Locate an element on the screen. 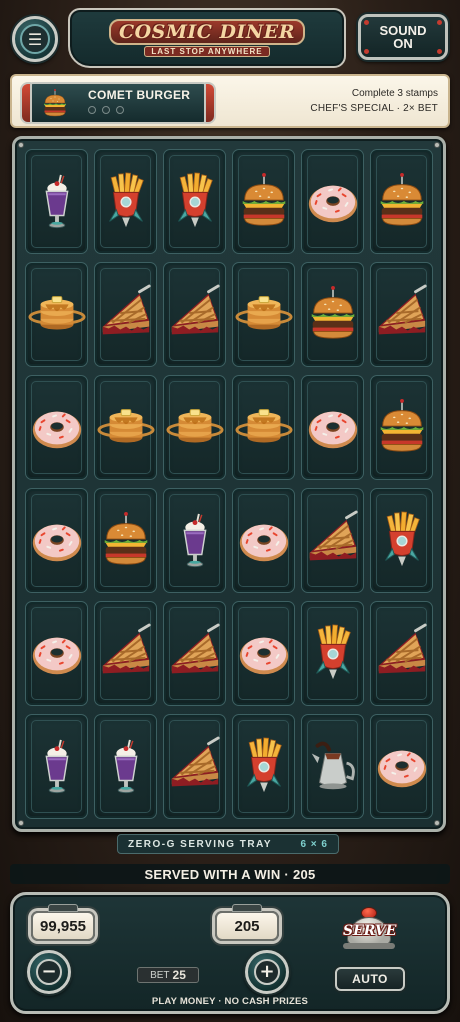 This screenshot has height=1022, width=460. bet-display: BET 25 is located at coordinates (168, 975).